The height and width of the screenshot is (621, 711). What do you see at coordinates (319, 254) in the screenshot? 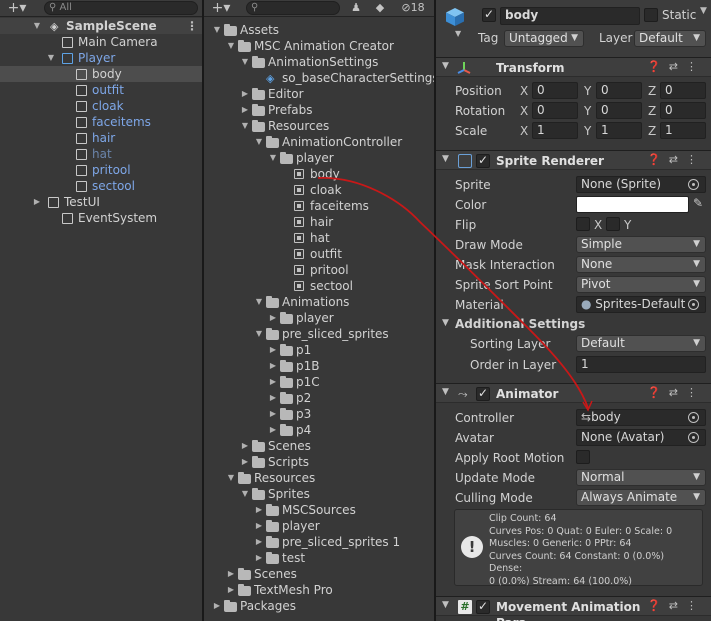
I see `project-item: outfit` at bounding box center [319, 254].